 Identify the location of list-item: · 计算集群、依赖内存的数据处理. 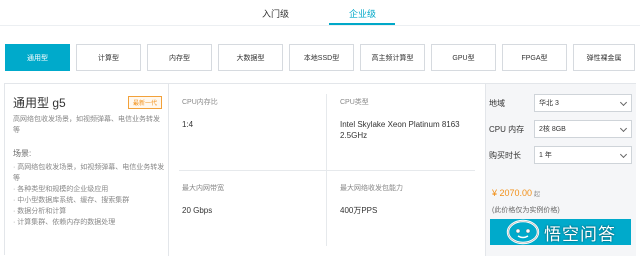
(64, 222).